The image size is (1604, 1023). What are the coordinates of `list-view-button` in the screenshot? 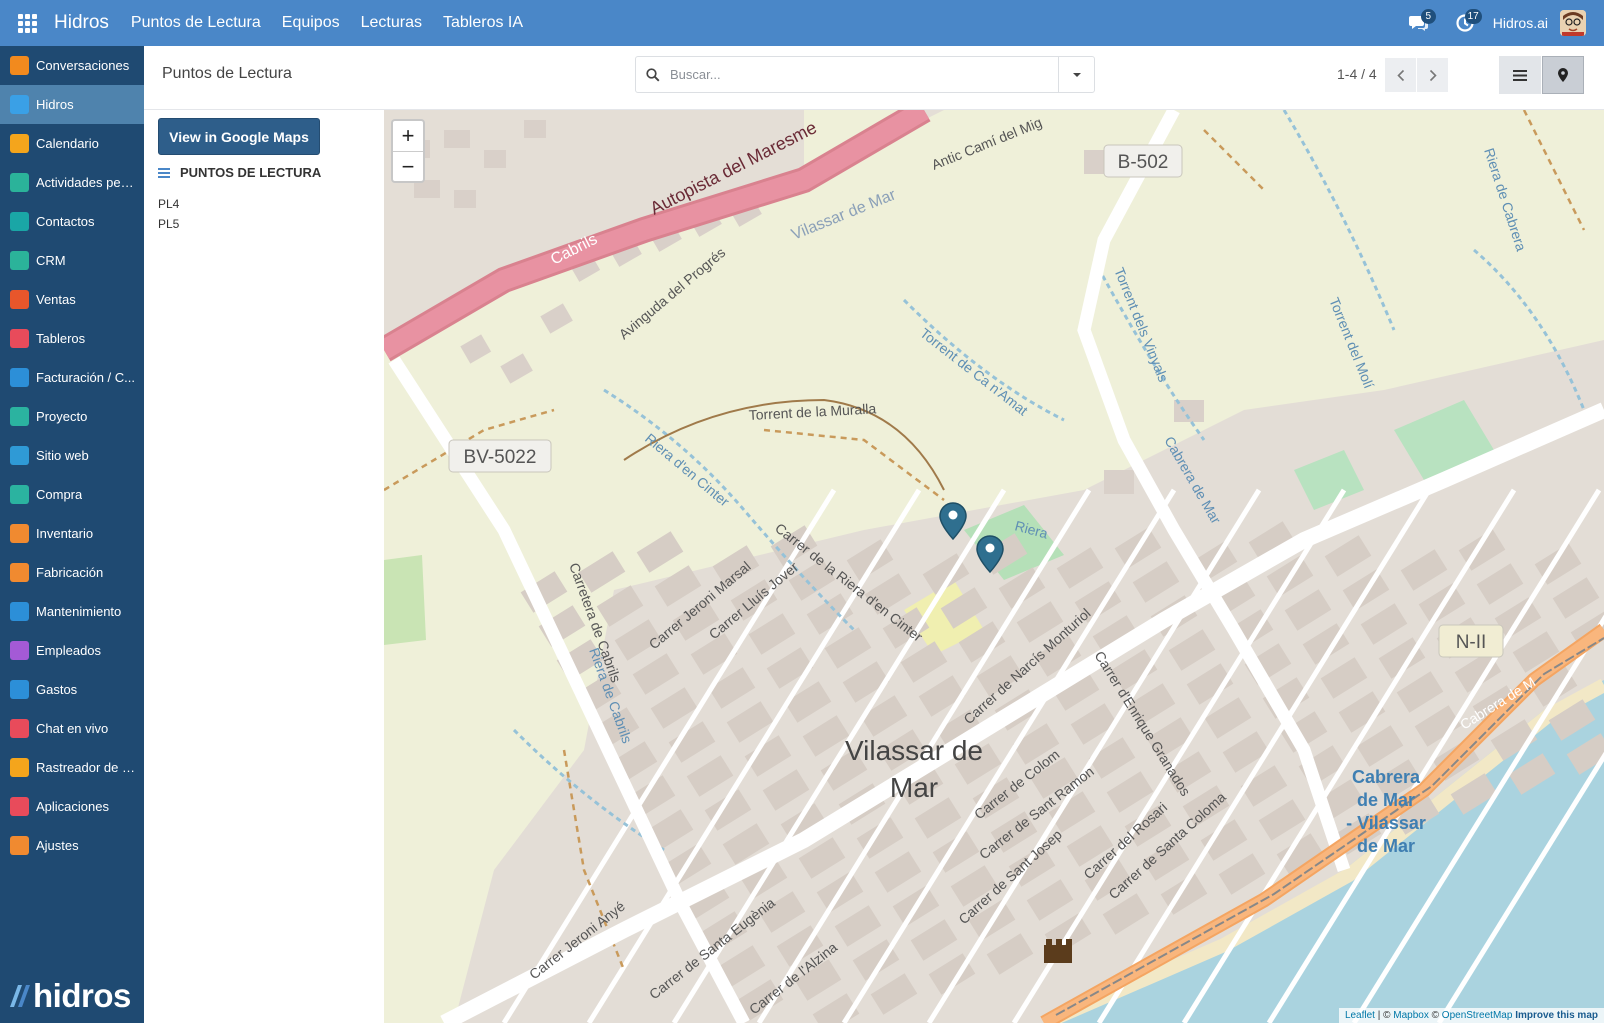 It's located at (1520, 75).